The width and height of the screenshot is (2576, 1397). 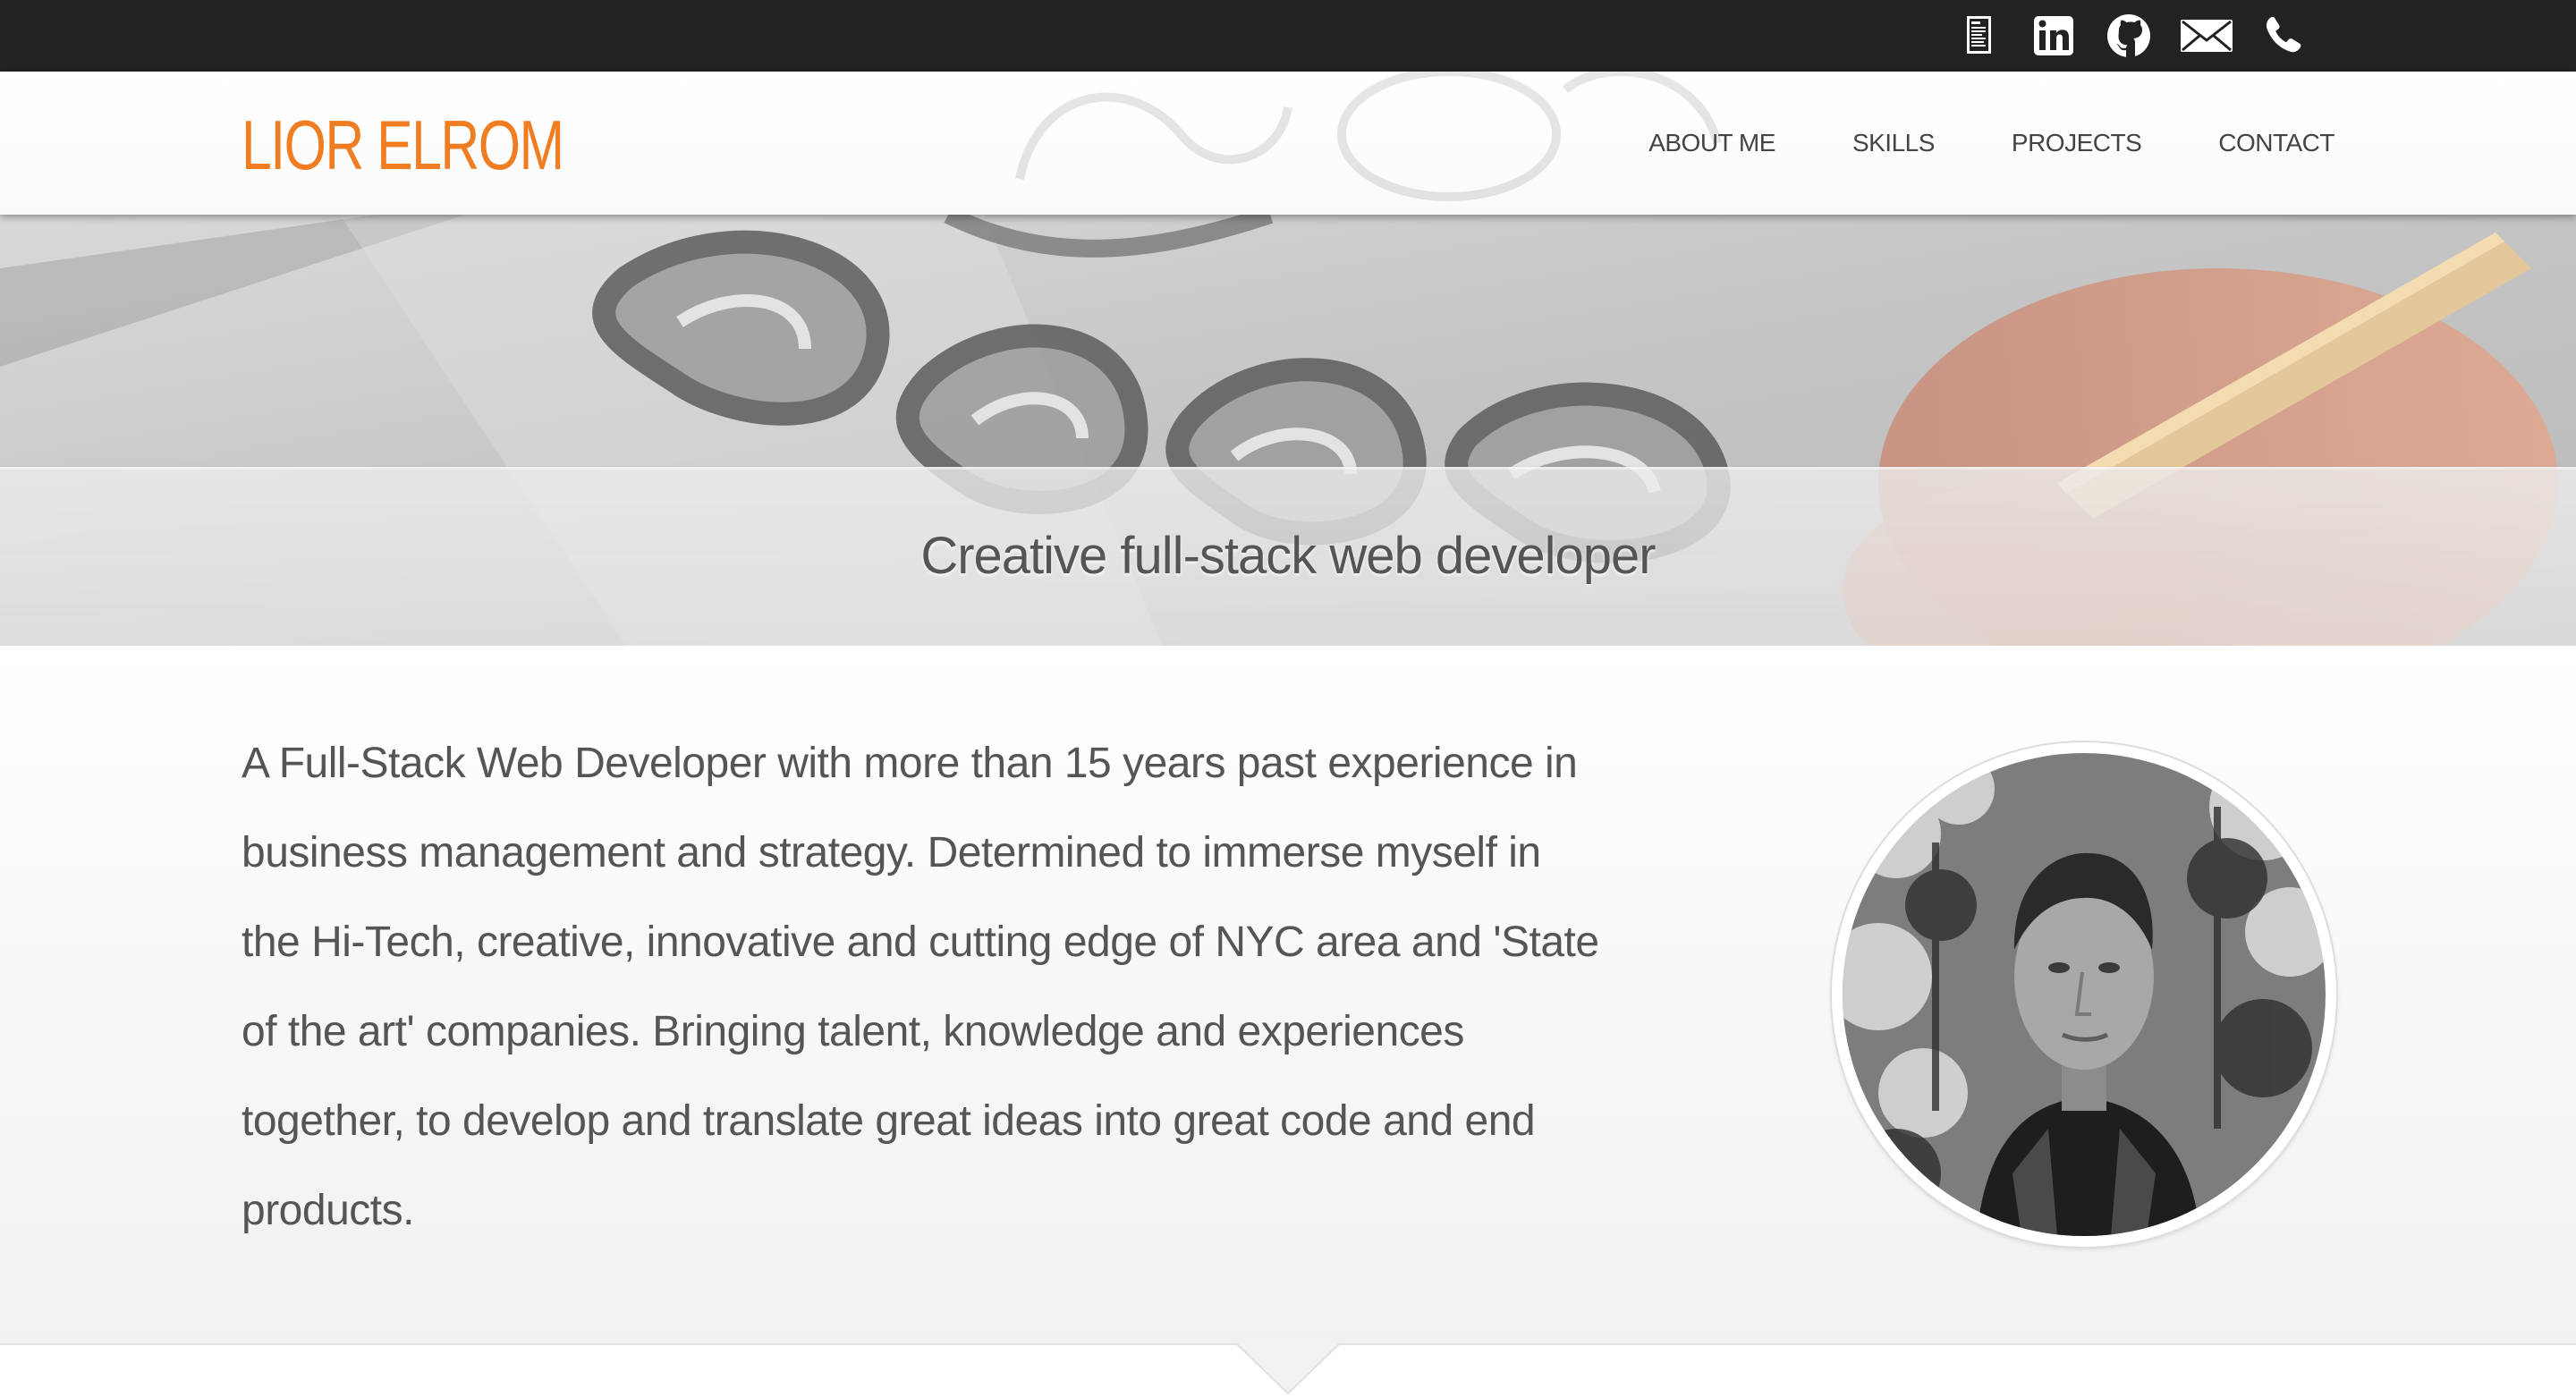 I want to click on github-icon, so click(x=2129, y=36).